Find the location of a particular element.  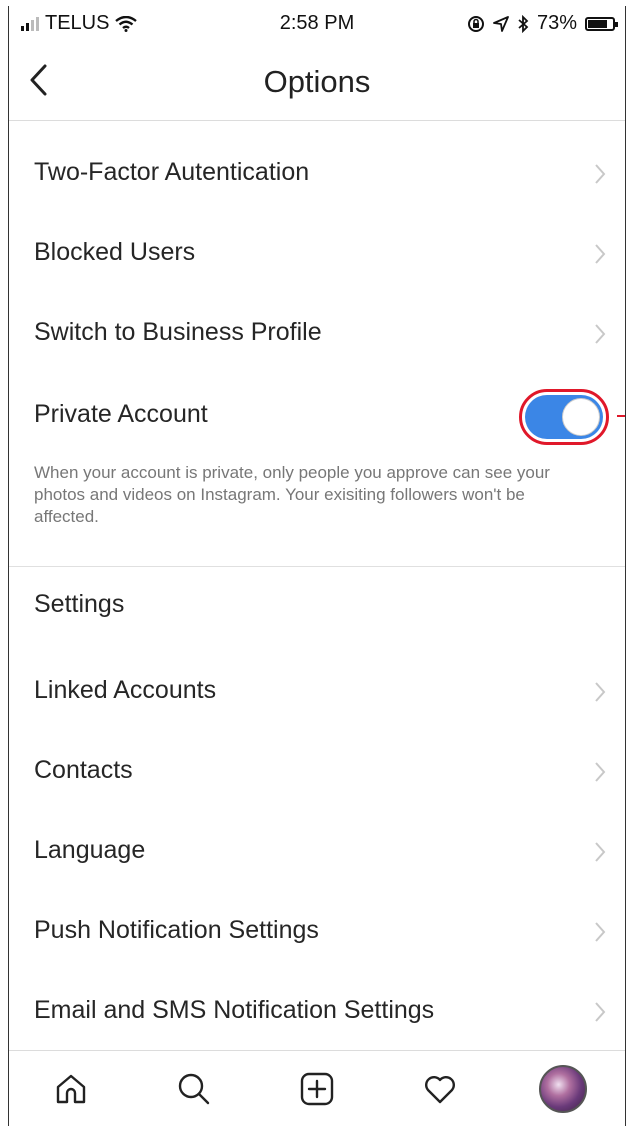

highlight-pointer is located at coordinates (621, 416).